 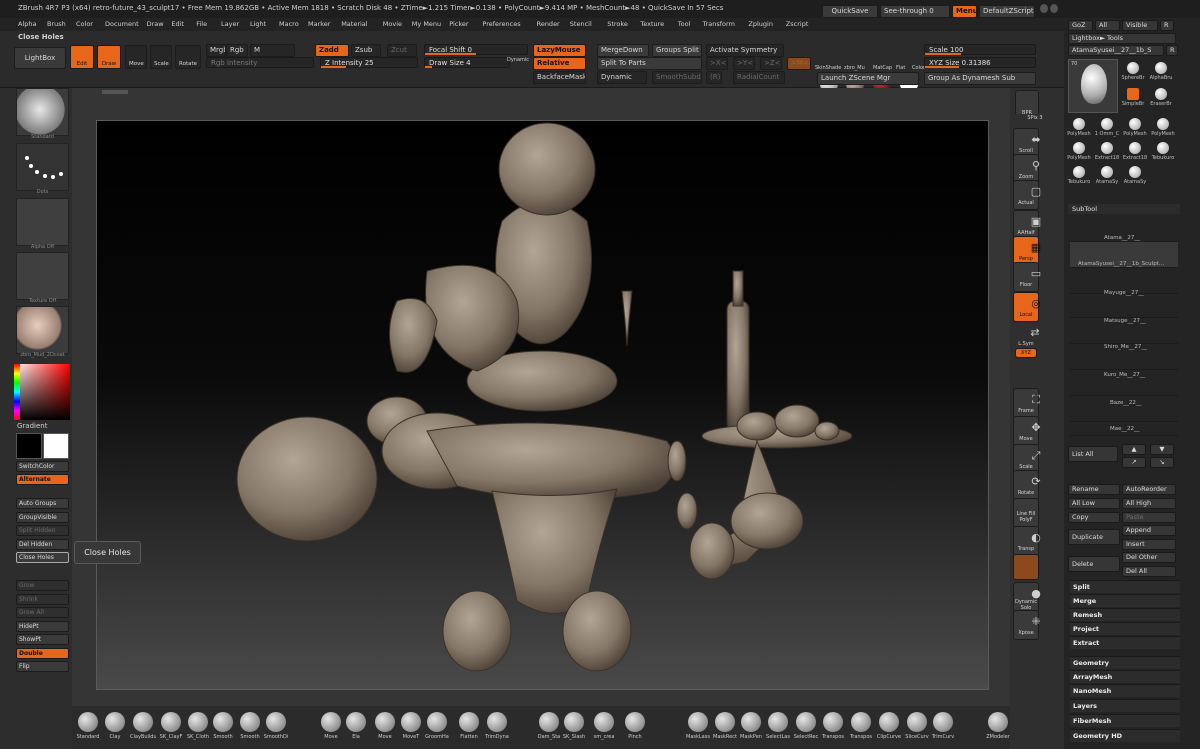 What do you see at coordinates (980, 49) in the screenshot?
I see `scale-slider: Scale 100` at bounding box center [980, 49].